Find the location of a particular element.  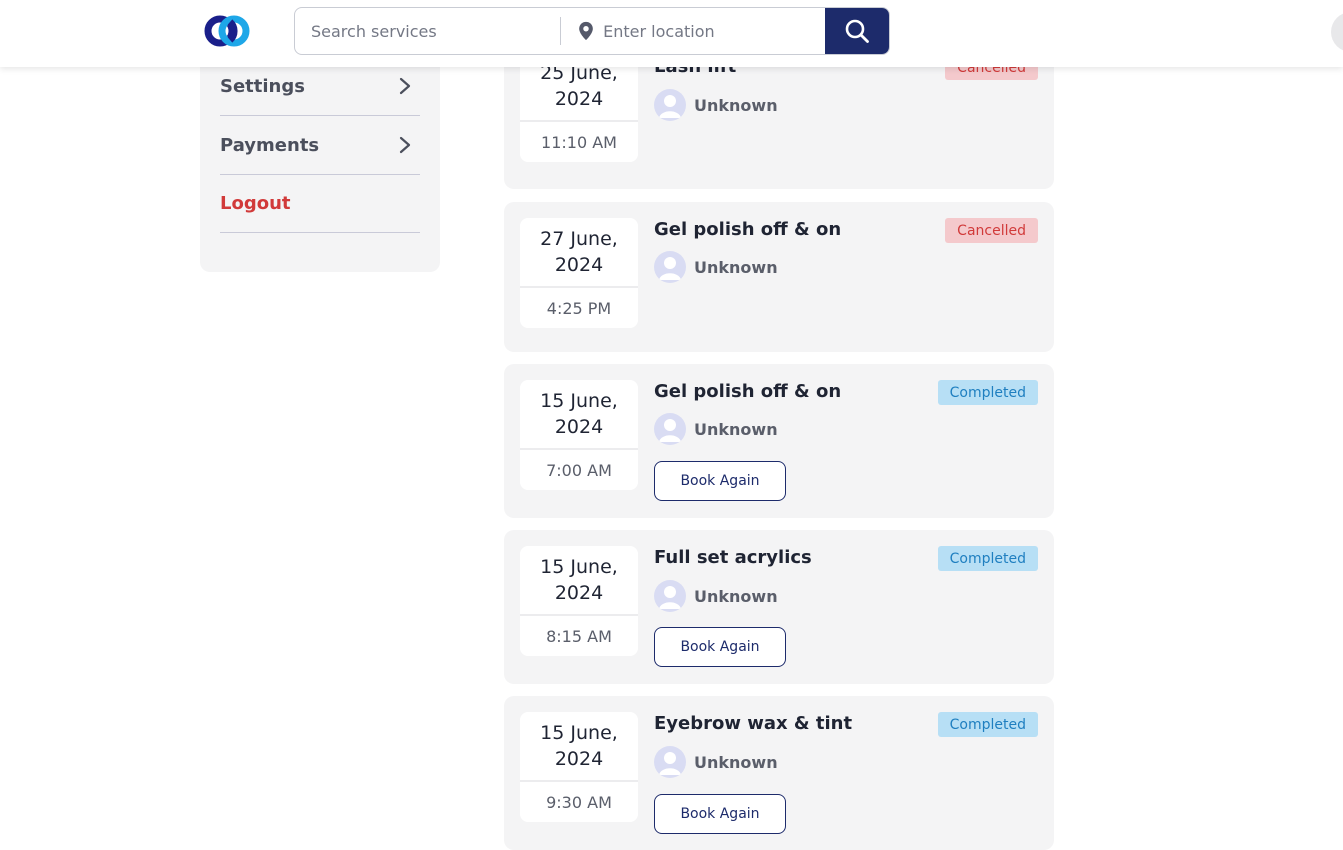

search-icon is located at coordinates (857, 31).